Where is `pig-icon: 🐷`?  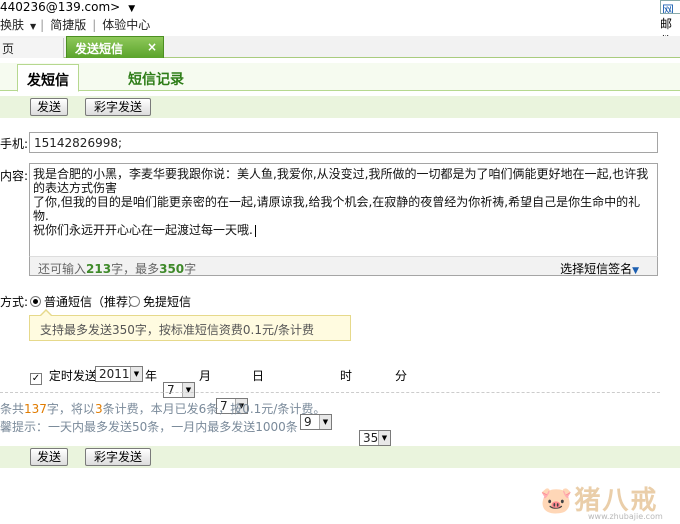 pig-icon: 🐷 is located at coordinates (557, 501).